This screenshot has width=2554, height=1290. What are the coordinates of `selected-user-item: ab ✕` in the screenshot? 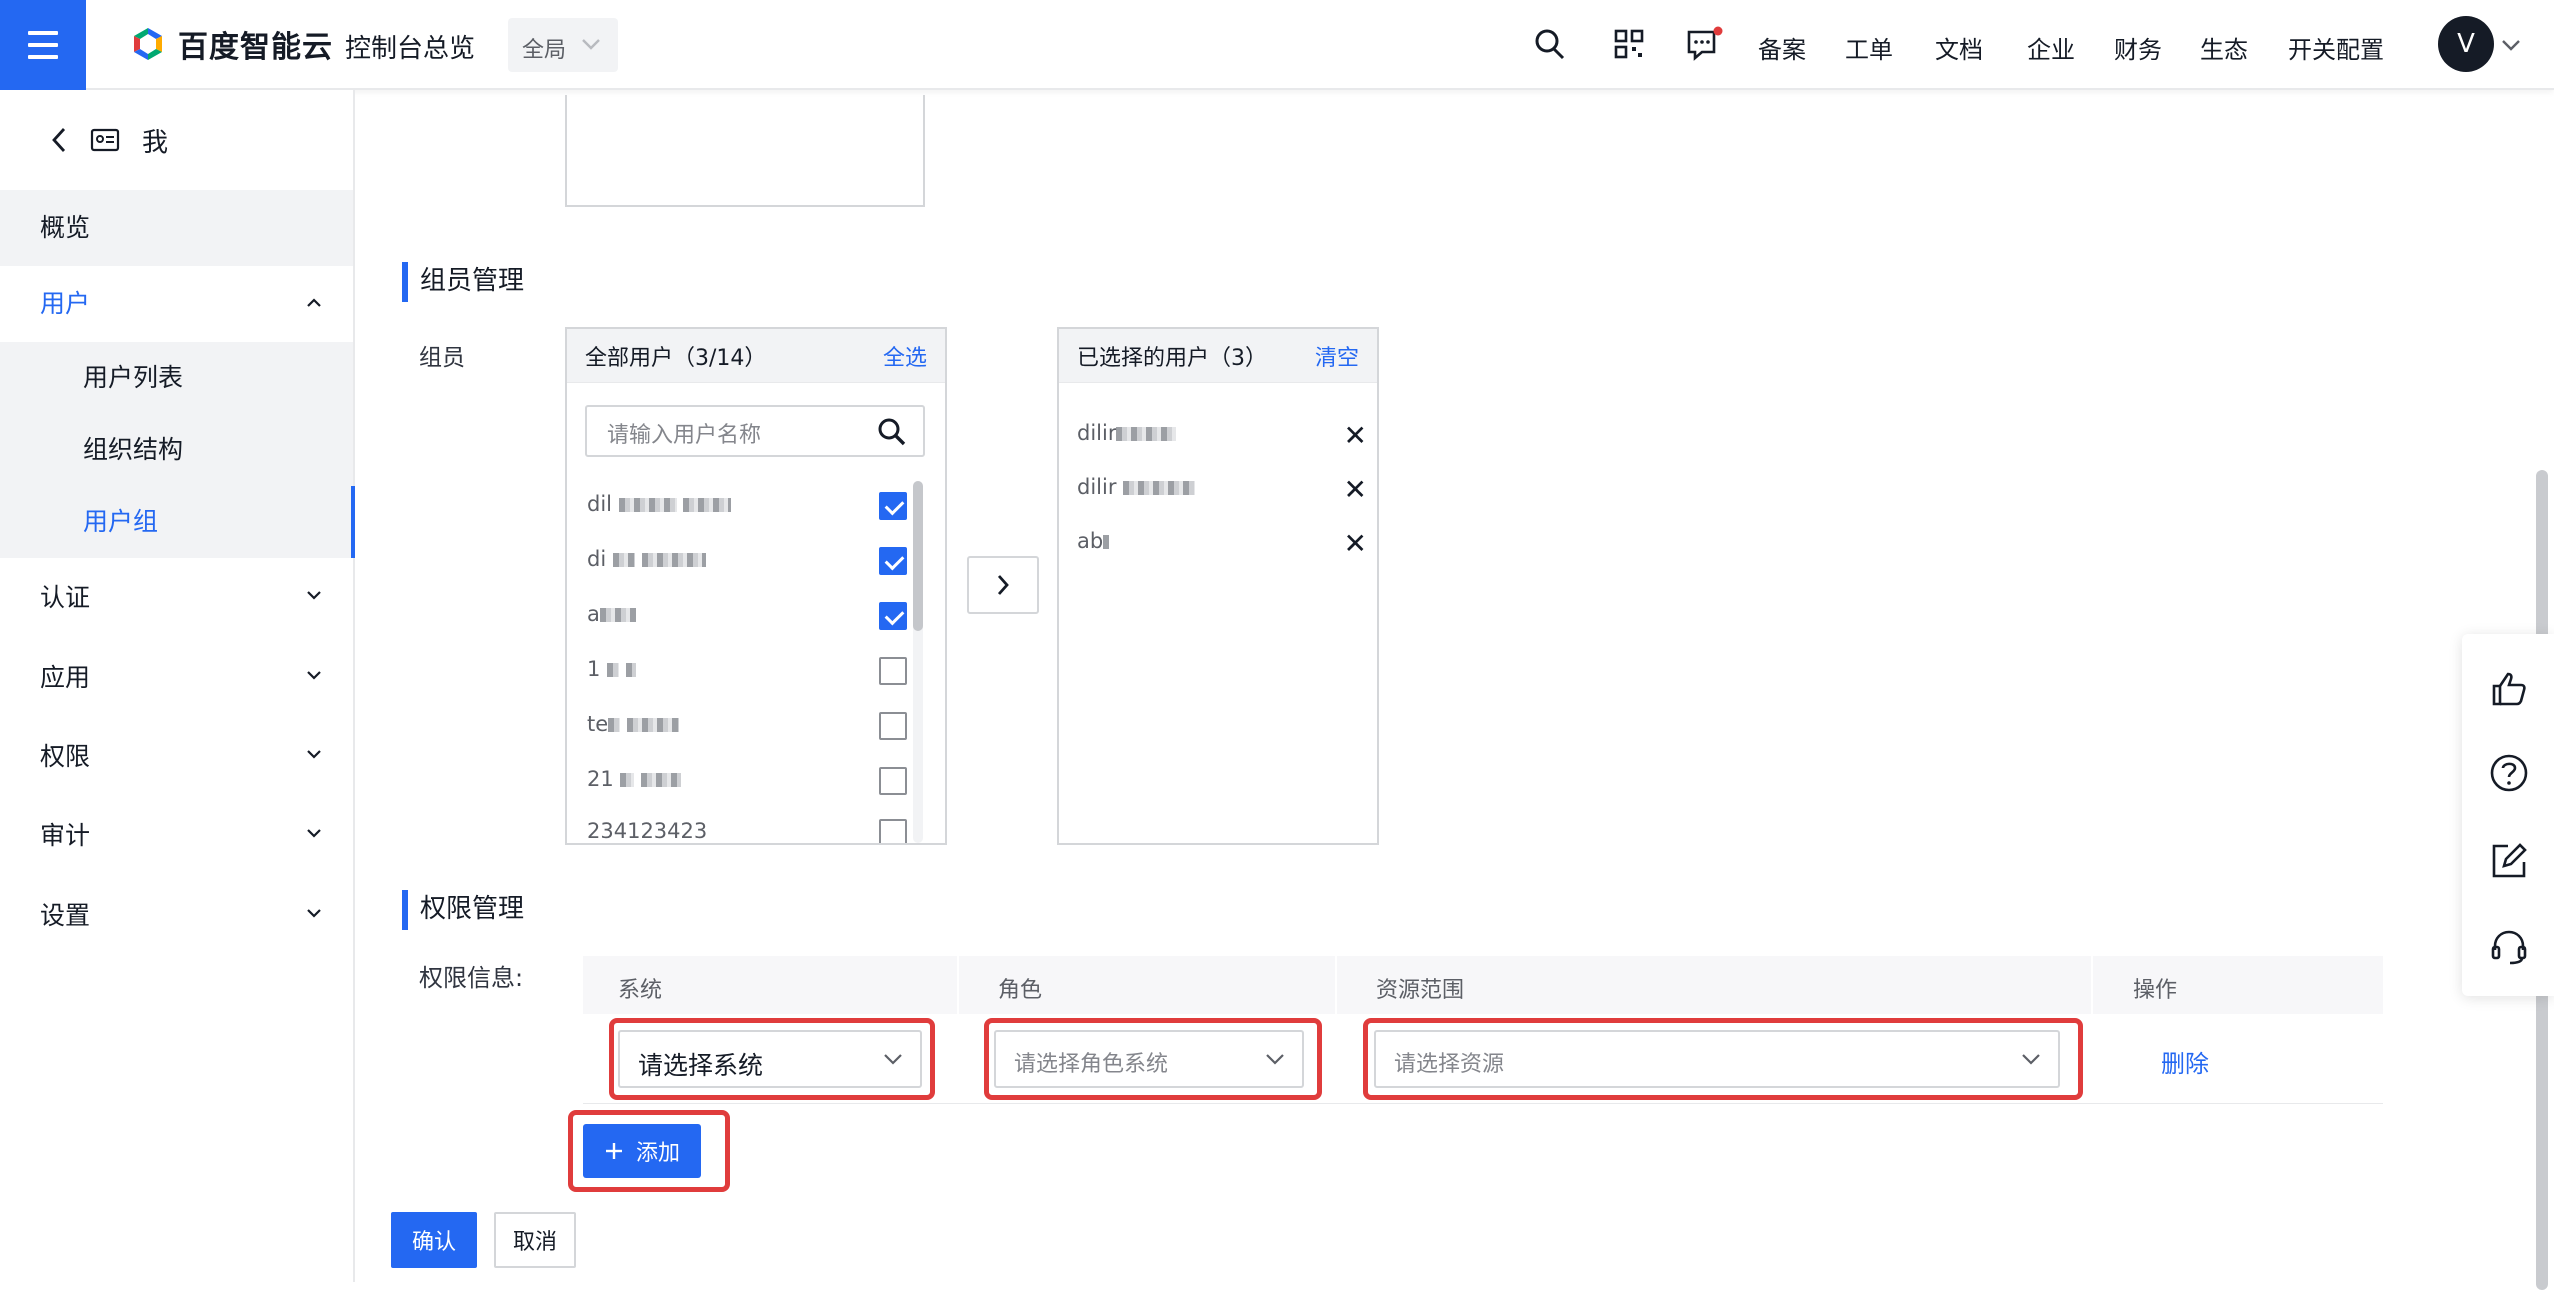 It's located at (1222, 543).